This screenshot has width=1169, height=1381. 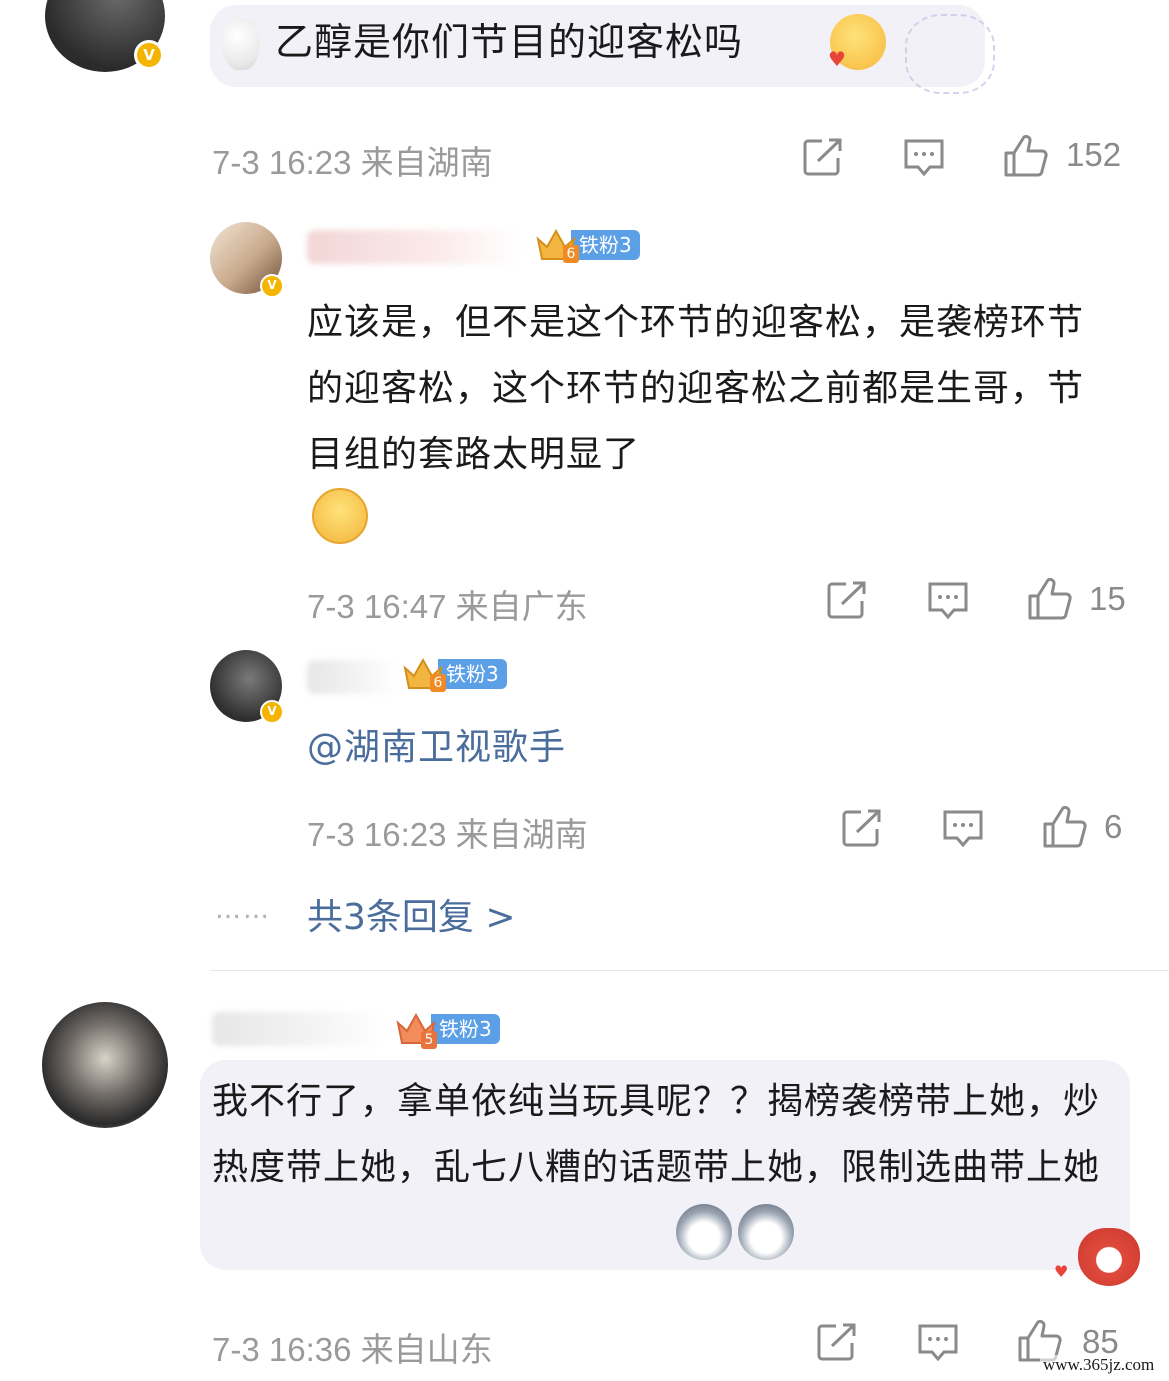 What do you see at coordinates (447, 834) in the screenshot?
I see `reply-time: 7-3 16:23 来自湖南` at bounding box center [447, 834].